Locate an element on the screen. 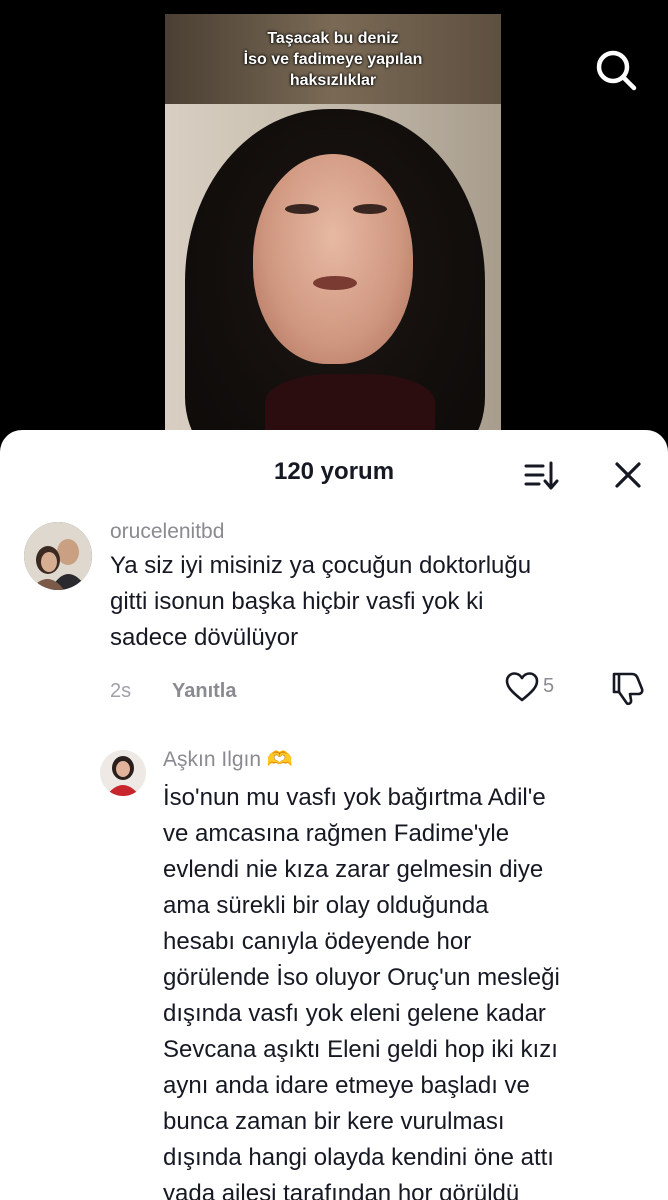  comment-line: dışında hangi olayda kendini öne attı is located at coordinates (358, 1157).